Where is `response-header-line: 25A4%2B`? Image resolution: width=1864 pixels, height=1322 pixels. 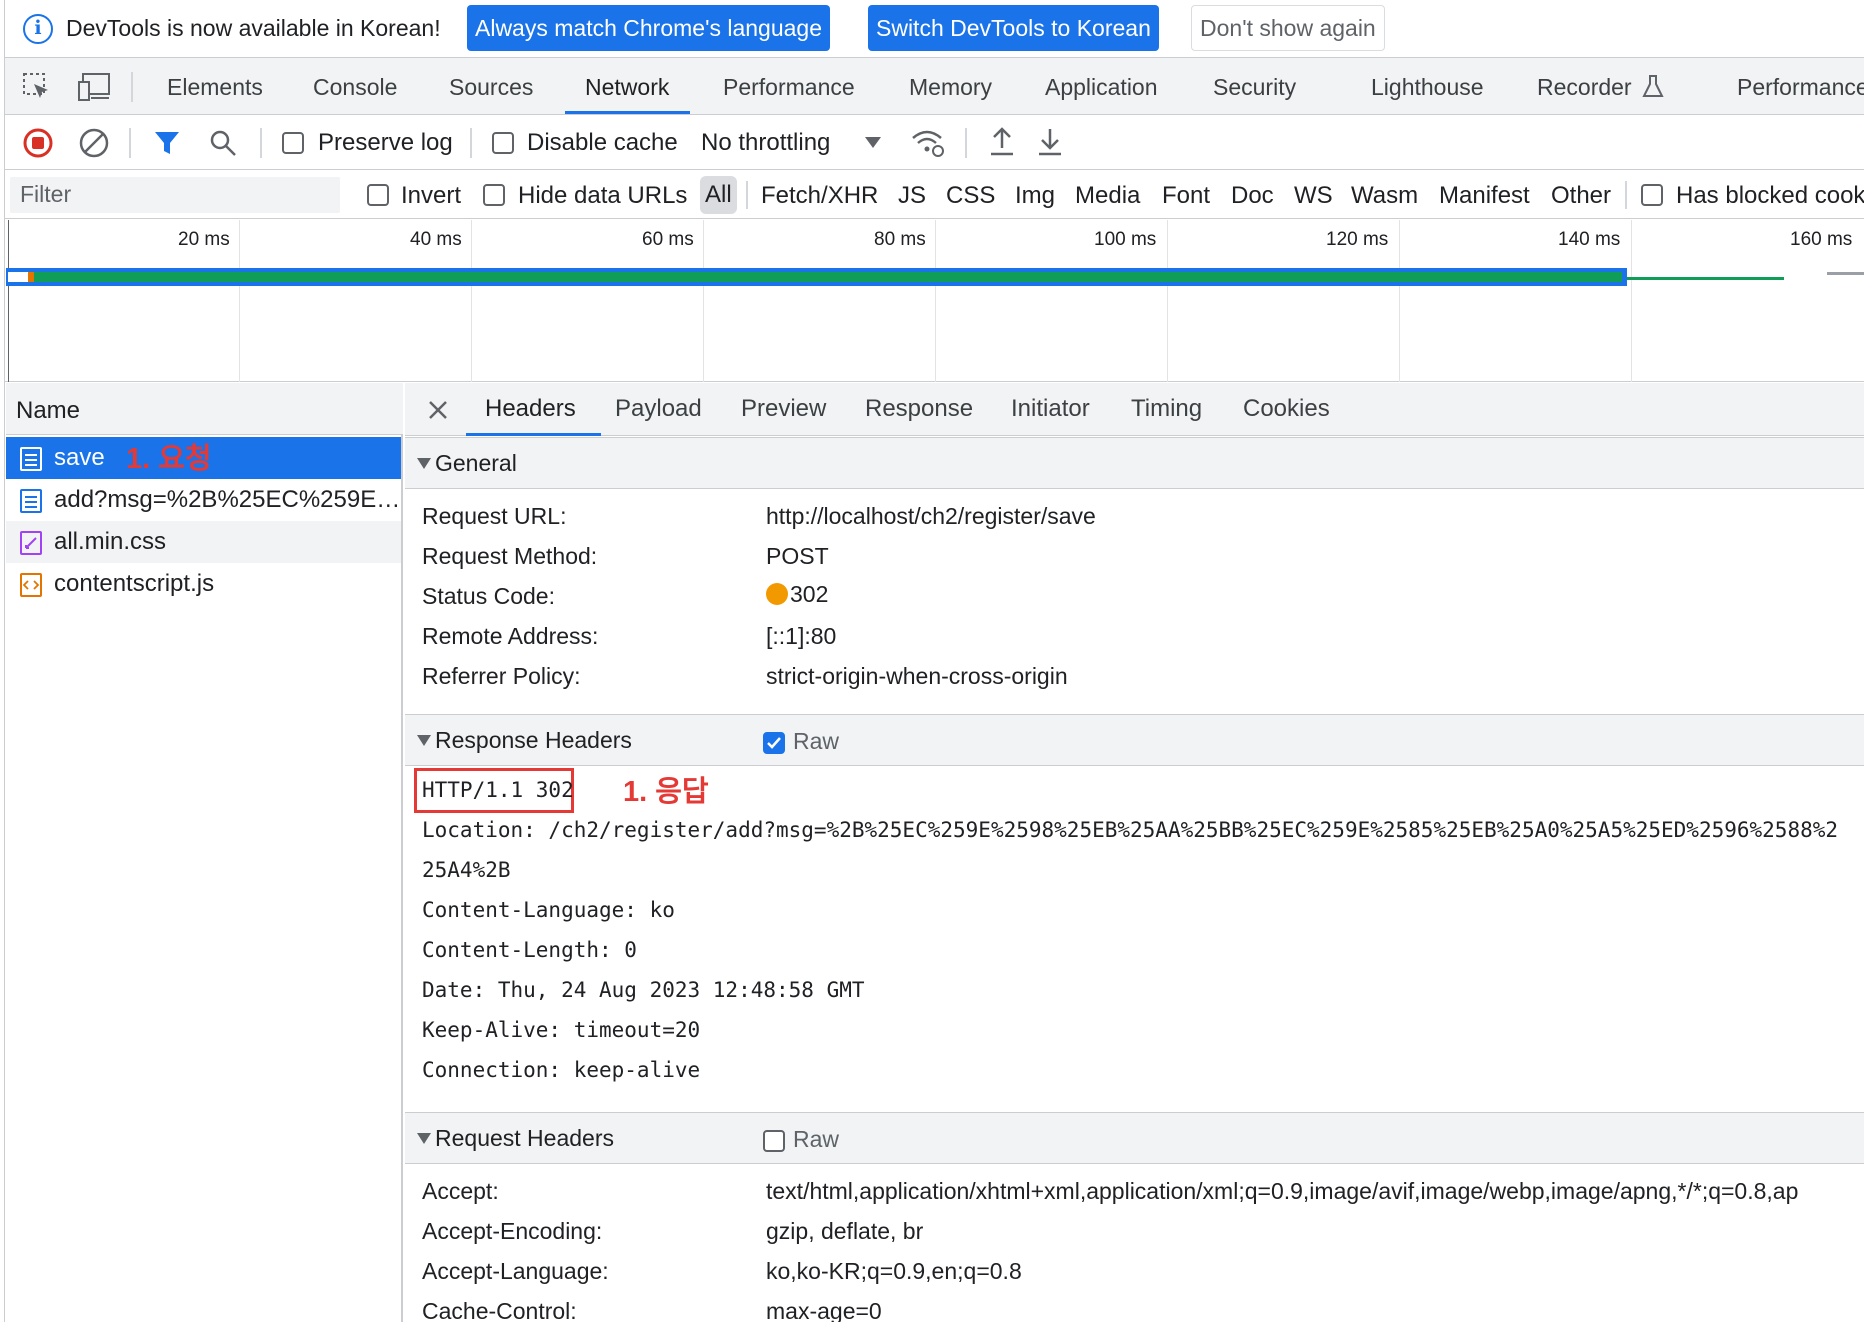 response-header-line: 25A4%2B is located at coordinates (466, 870).